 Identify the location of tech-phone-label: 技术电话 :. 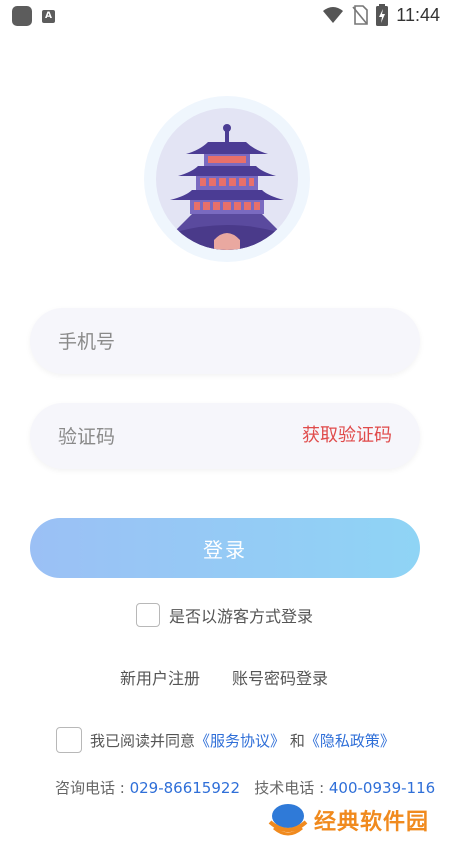
(291, 788).